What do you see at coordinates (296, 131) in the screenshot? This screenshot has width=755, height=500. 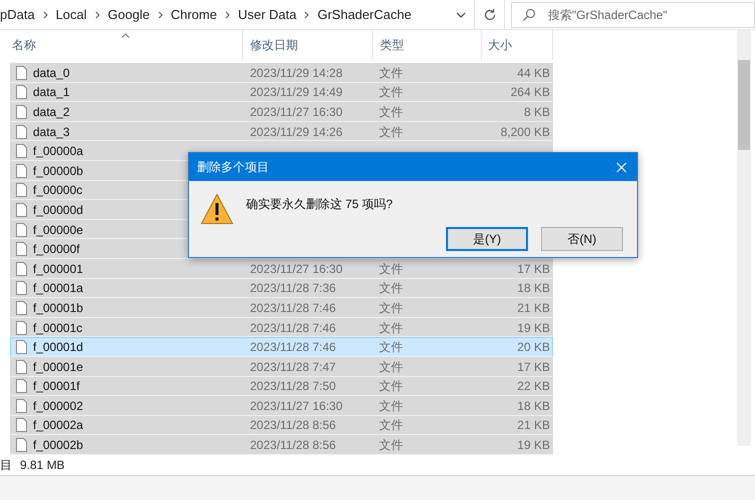 I see `modified-date: 2023/11/29 14:26` at bounding box center [296, 131].